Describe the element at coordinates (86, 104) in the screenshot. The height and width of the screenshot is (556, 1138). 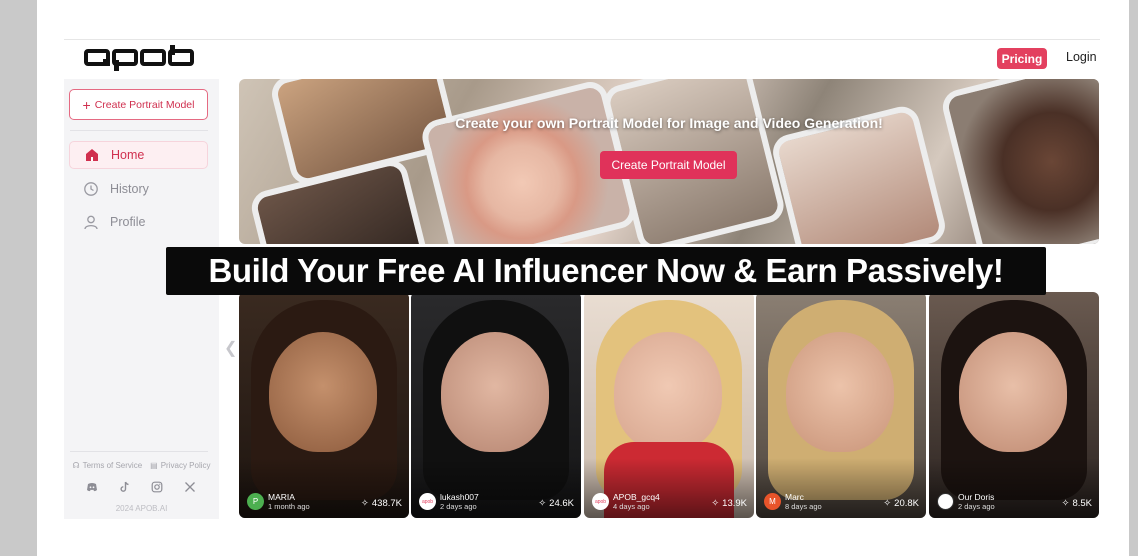
I see `plus-icon: +` at that location.